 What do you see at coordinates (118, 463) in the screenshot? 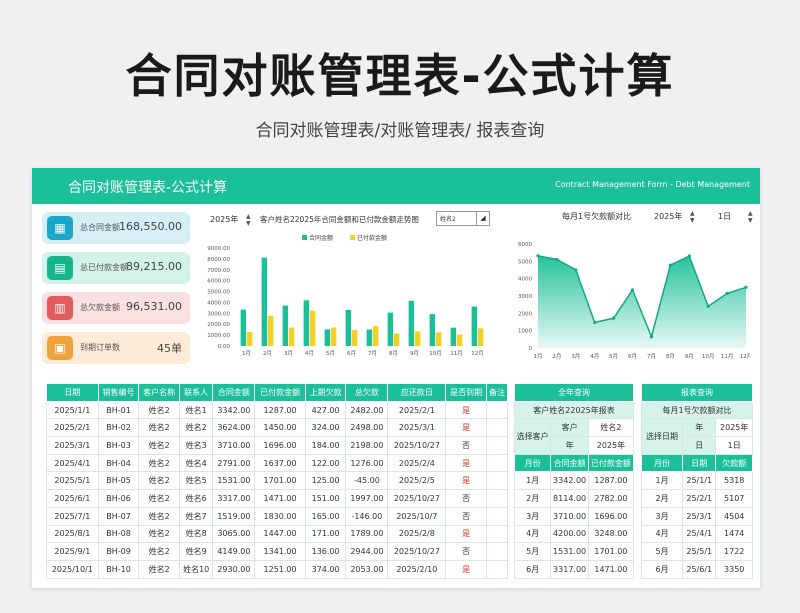
I see `table-cell: BH-04` at bounding box center [118, 463].